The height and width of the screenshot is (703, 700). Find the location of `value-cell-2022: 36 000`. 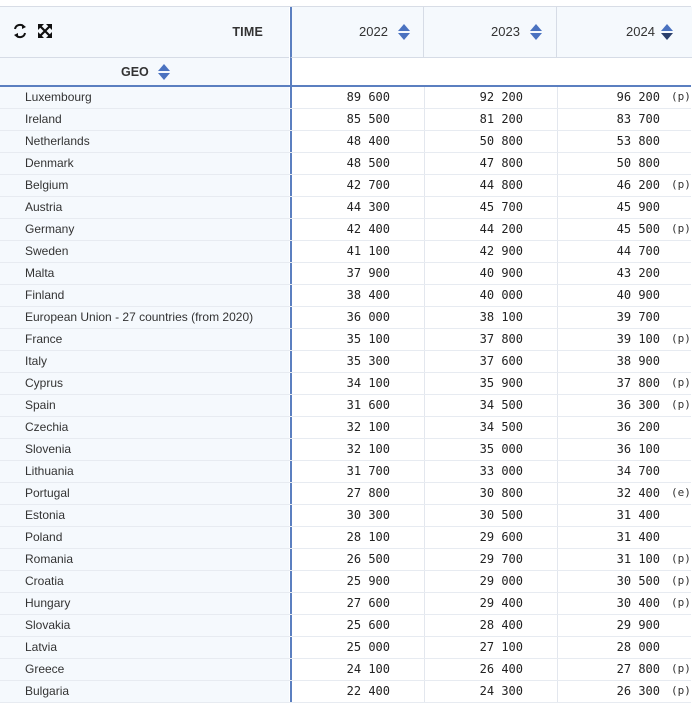

value-cell-2022: 36 000 is located at coordinates (357, 317).